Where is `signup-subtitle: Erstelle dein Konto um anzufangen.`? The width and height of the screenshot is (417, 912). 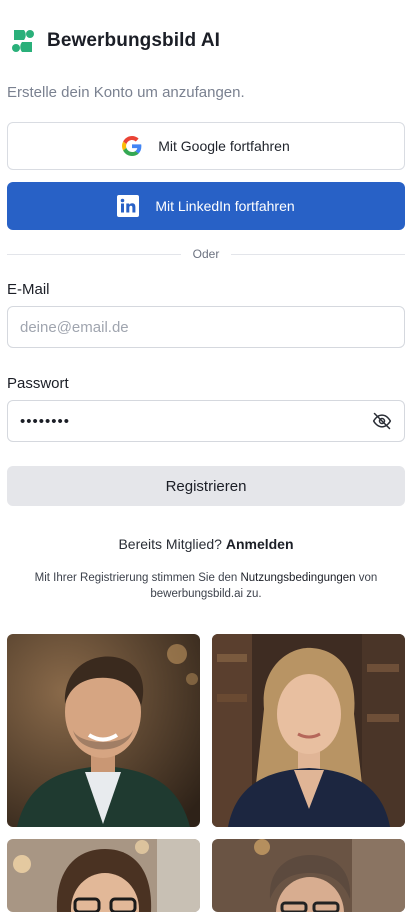 signup-subtitle: Erstelle dein Konto um anzufangen. is located at coordinates (126, 92).